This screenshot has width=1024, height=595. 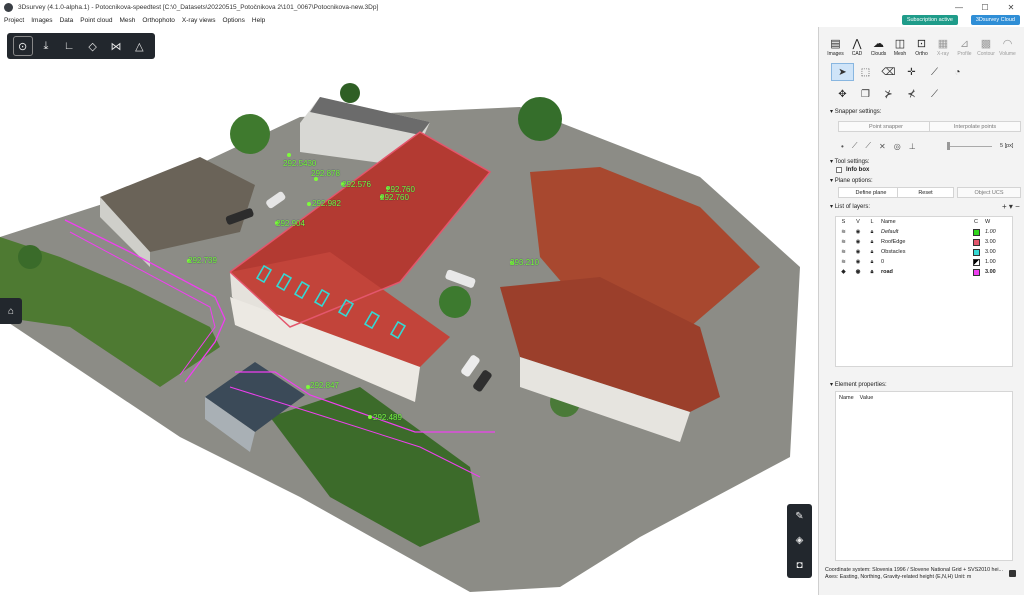 What do you see at coordinates (22, 46) in the screenshot?
I see `target-icon: ⊙` at bounding box center [22, 46].